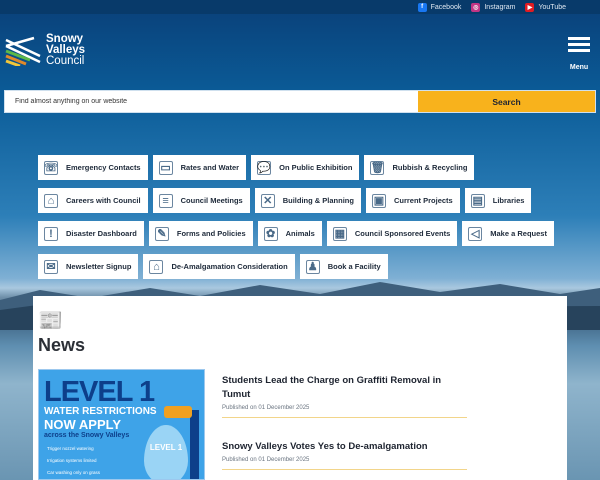 This screenshot has height=480, width=600. I want to click on quick-link-label: Newsletter Signup, so click(99, 266).